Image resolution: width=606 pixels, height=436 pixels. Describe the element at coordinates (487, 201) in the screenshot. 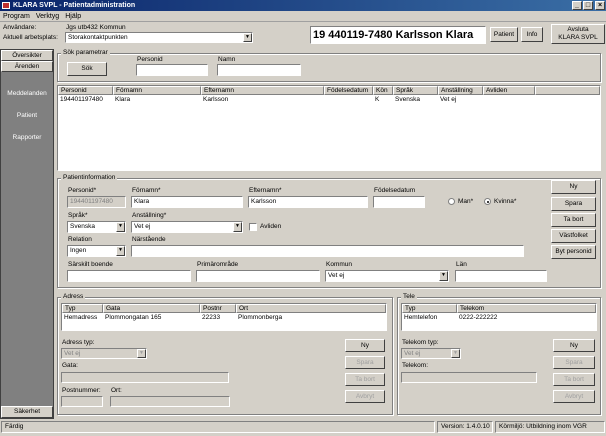

I see `gender-female-radio` at that location.